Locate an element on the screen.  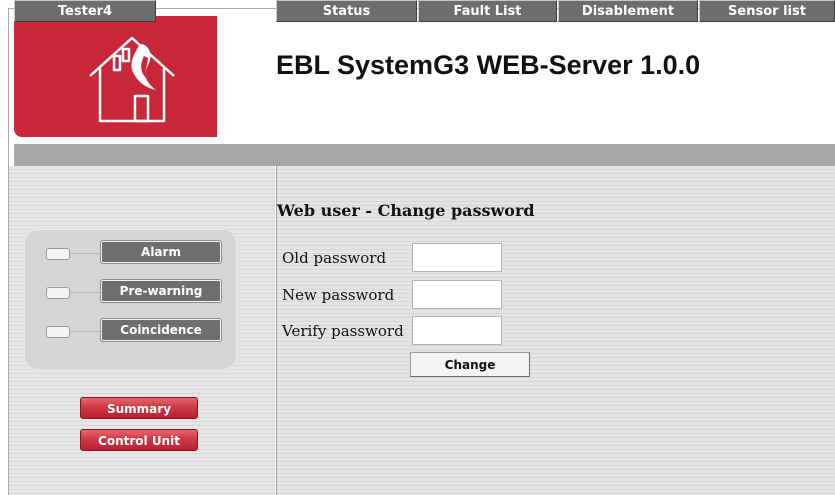
control-unit-button: Control Unit is located at coordinates (139, 440).